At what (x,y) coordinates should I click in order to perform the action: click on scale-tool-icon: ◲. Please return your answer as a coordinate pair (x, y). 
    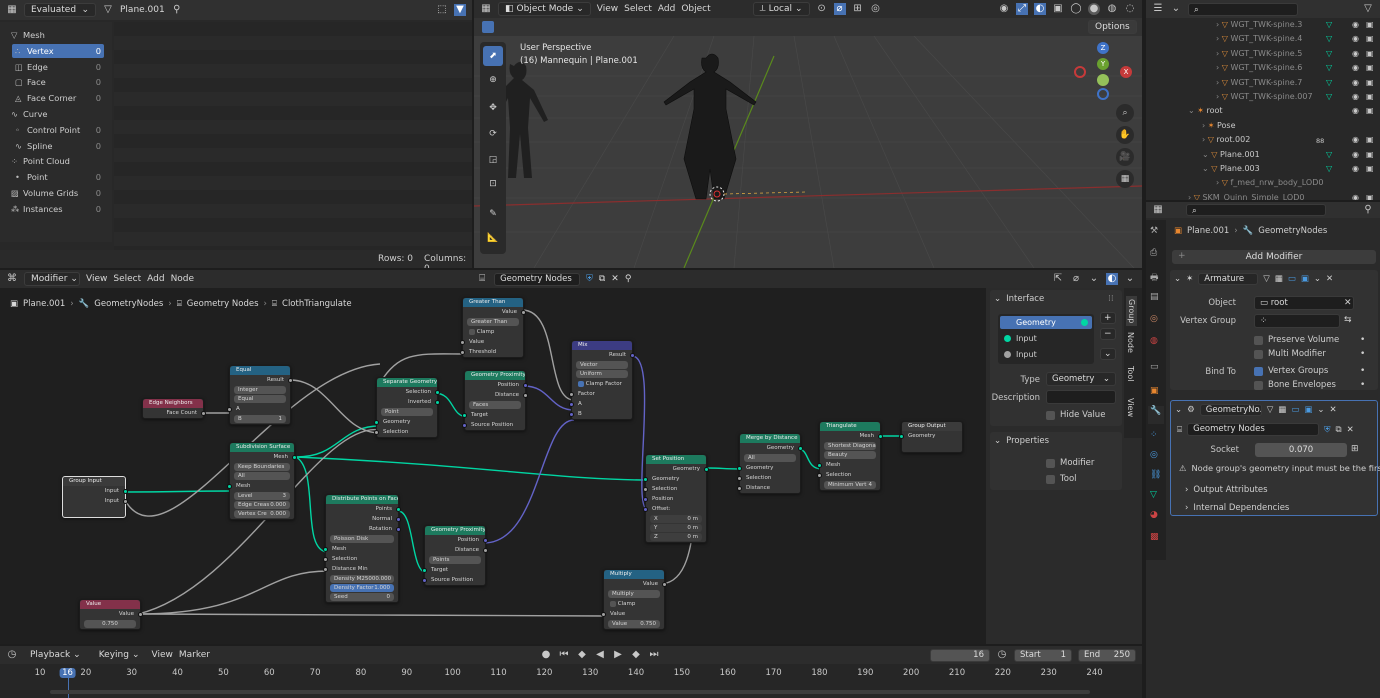
    Looking at the image, I should click on (493, 160).